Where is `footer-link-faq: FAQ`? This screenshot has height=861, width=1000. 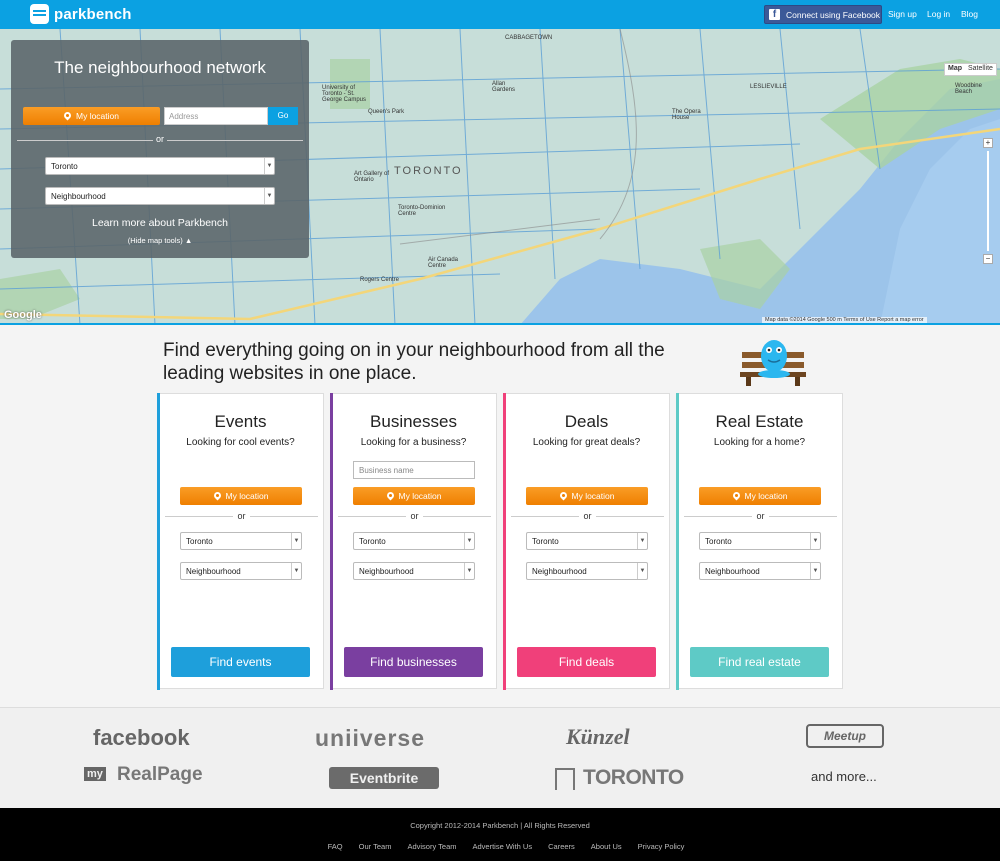 footer-link-faq: FAQ is located at coordinates (335, 846).